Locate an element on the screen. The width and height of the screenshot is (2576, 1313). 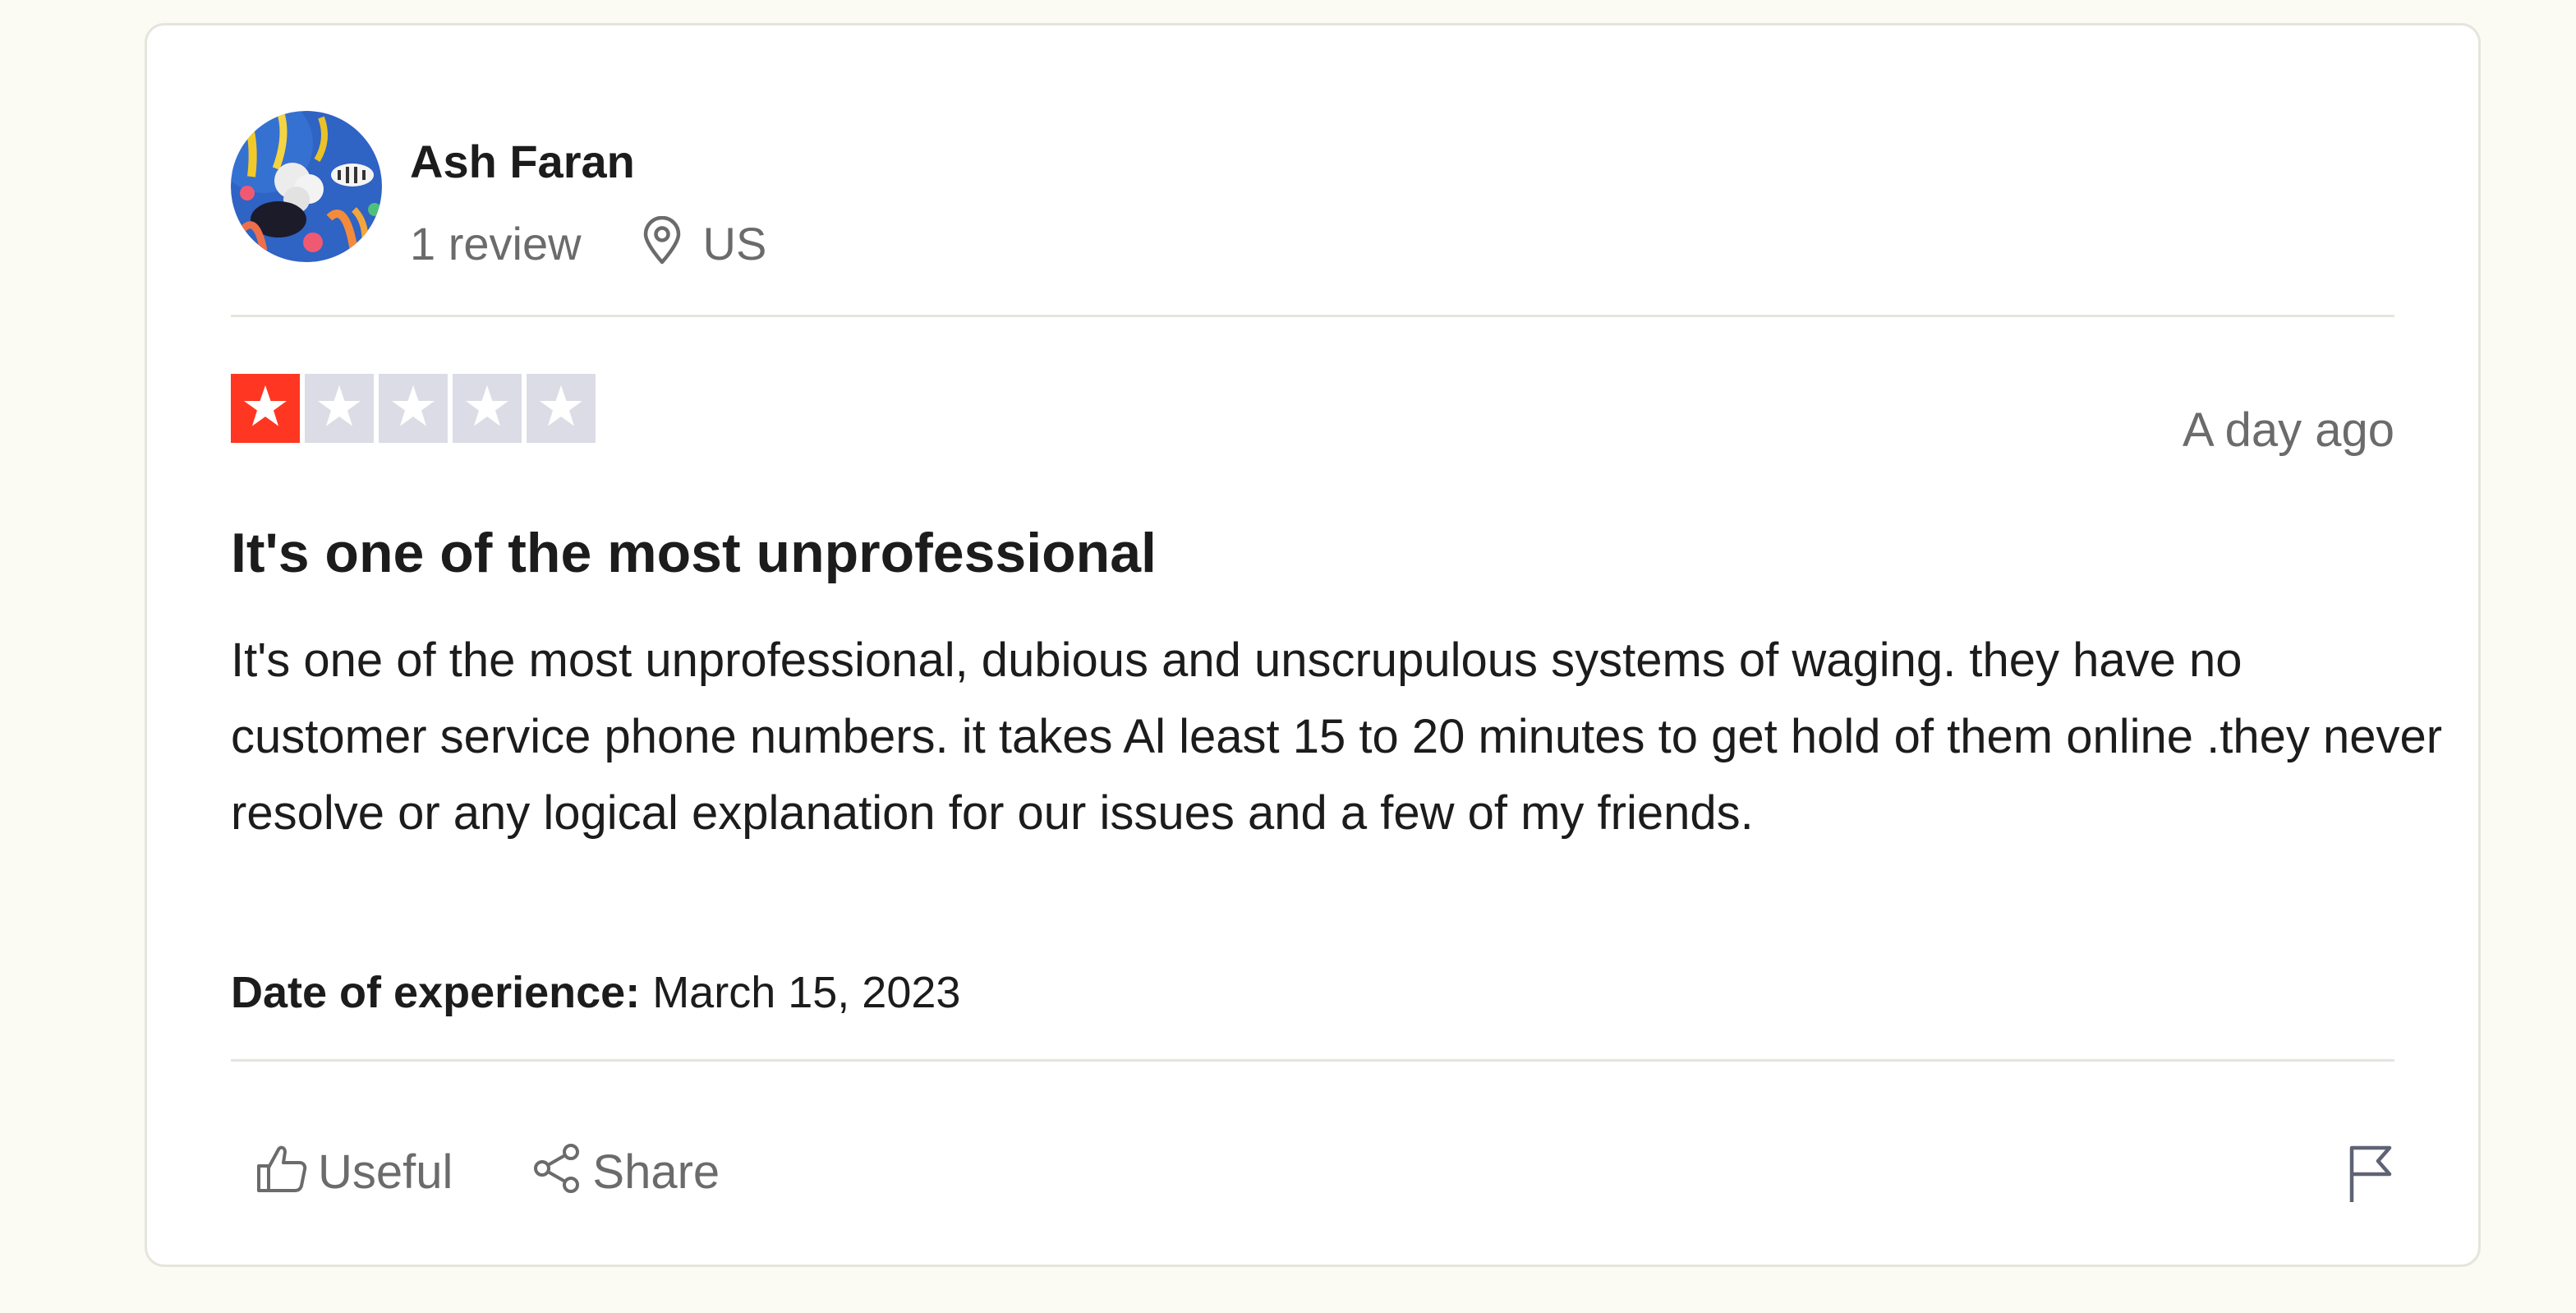
map-pin-icon is located at coordinates (672, 244).